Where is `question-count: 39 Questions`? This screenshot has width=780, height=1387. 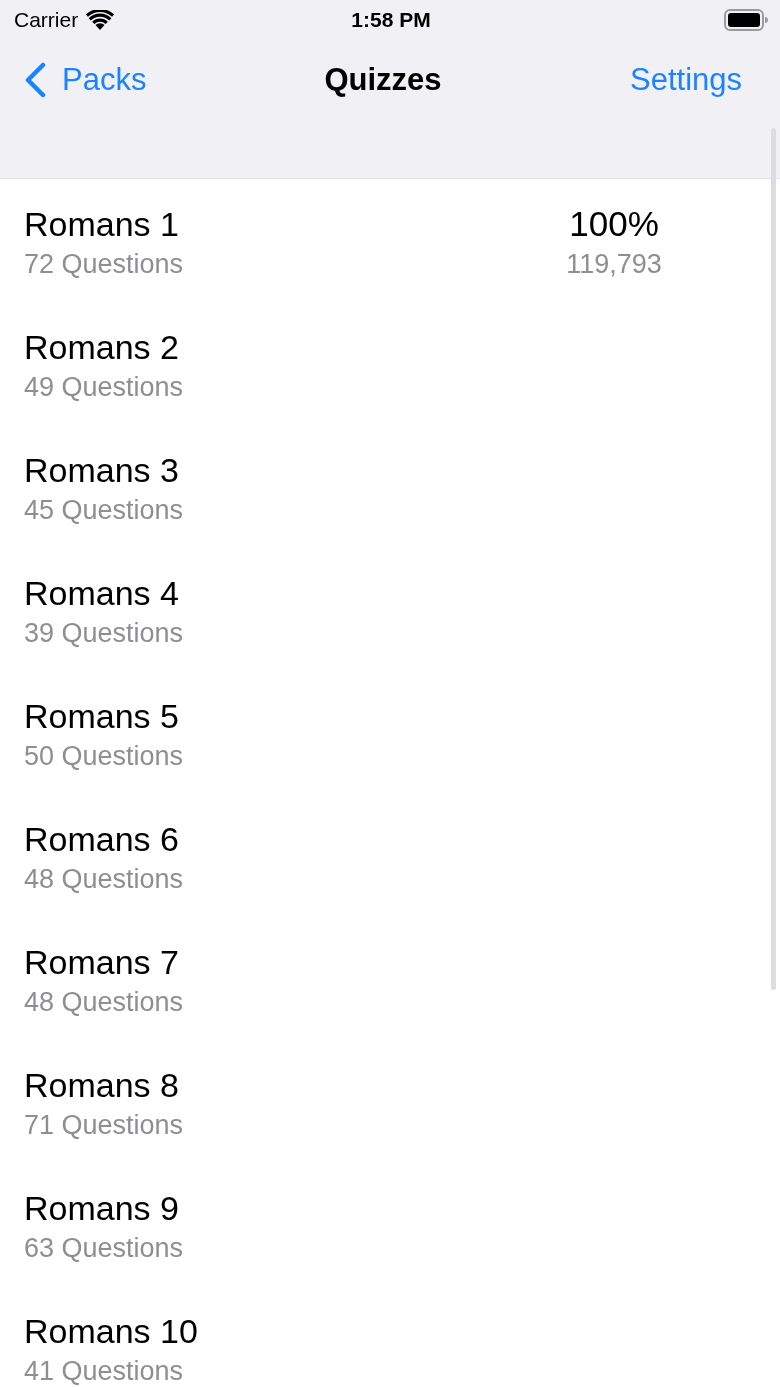
question-count: 39 Questions is located at coordinates (104, 633).